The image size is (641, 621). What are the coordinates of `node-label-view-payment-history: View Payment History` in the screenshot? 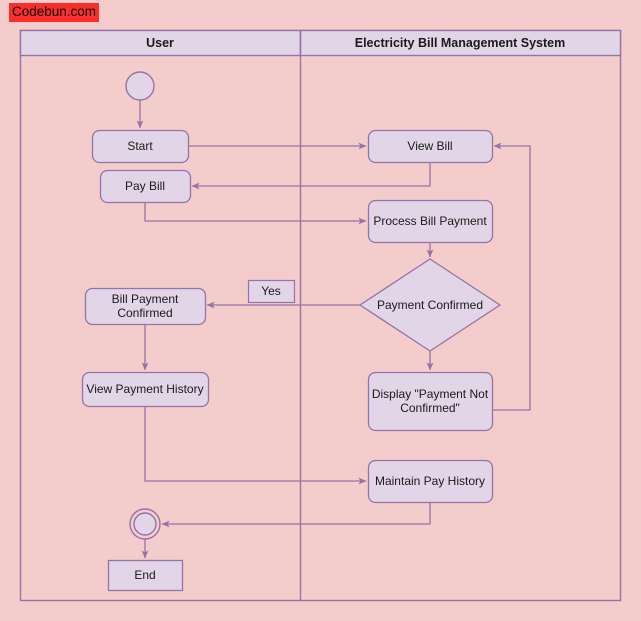 It's located at (144, 389).